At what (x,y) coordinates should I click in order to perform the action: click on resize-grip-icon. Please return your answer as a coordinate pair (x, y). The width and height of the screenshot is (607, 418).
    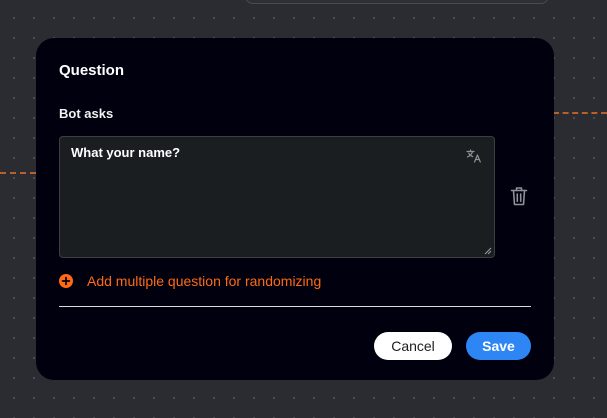
    Looking at the image, I should click on (488, 251).